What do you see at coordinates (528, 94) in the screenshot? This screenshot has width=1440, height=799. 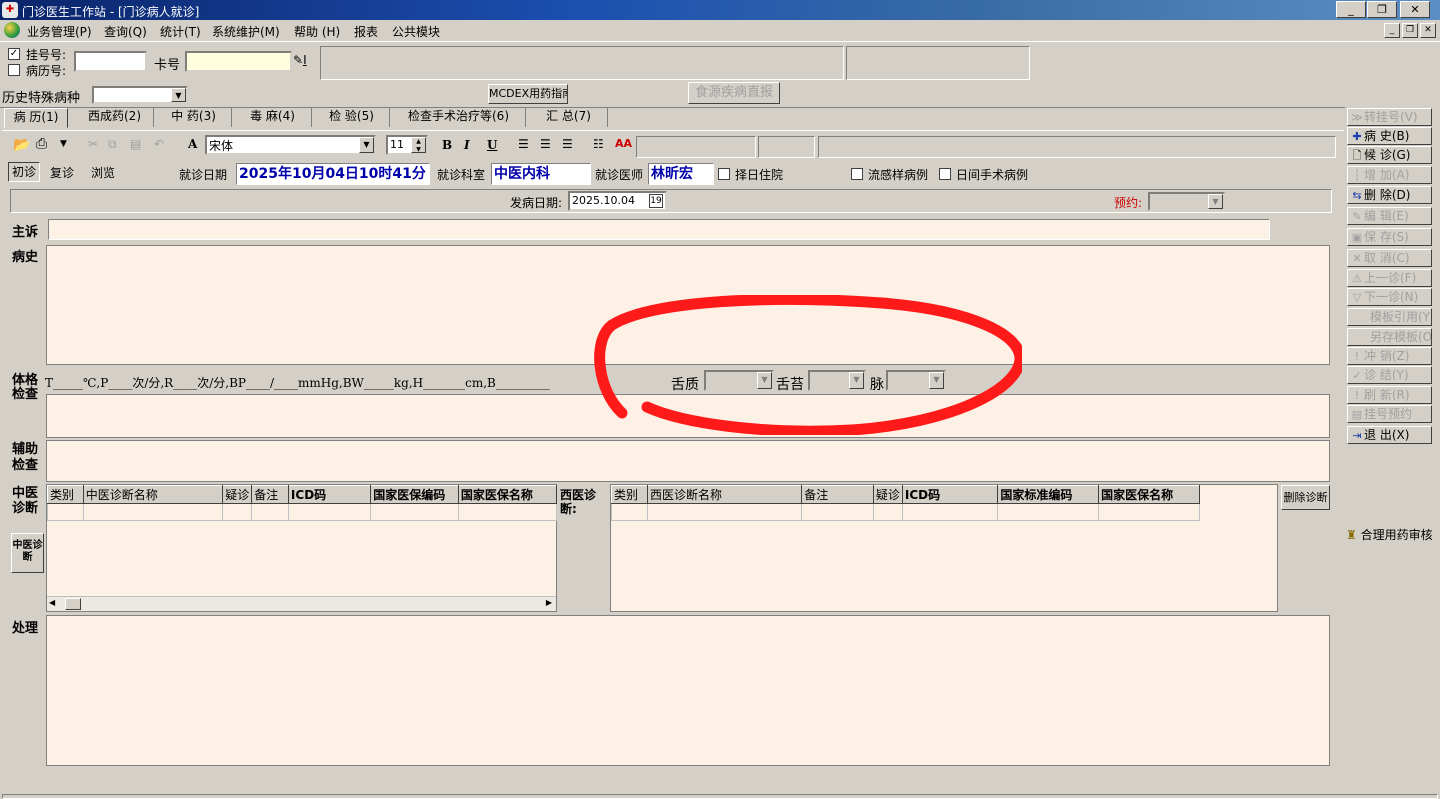 I see `mcdex-button: MCDEX用药指南` at bounding box center [528, 94].